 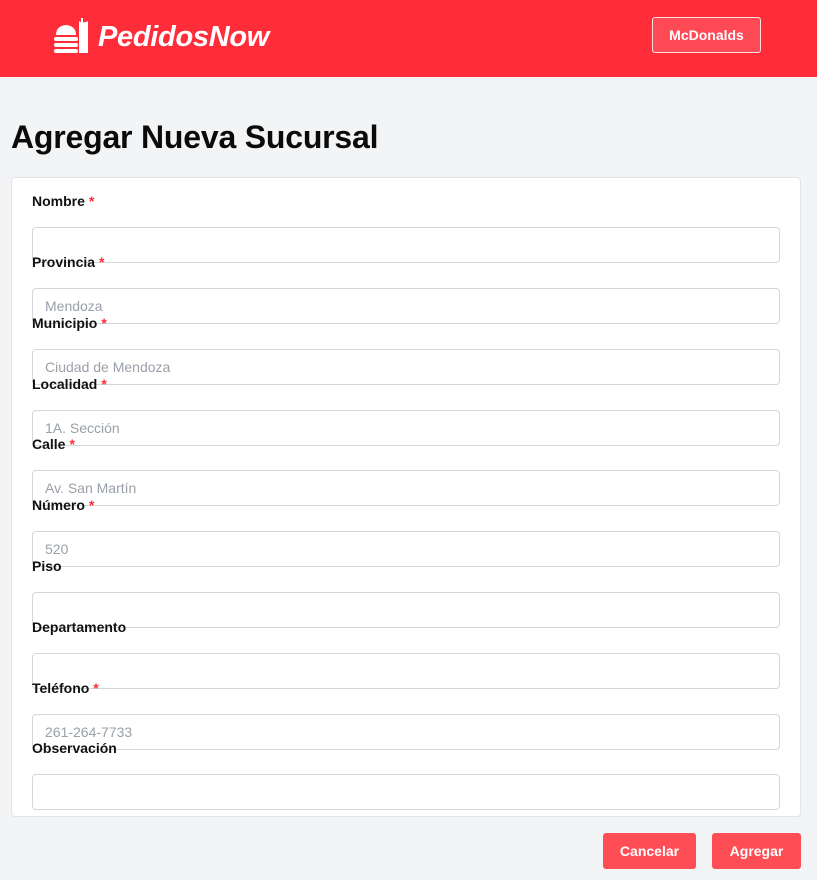 I want to click on field-label: Localidad, so click(x=65, y=384).